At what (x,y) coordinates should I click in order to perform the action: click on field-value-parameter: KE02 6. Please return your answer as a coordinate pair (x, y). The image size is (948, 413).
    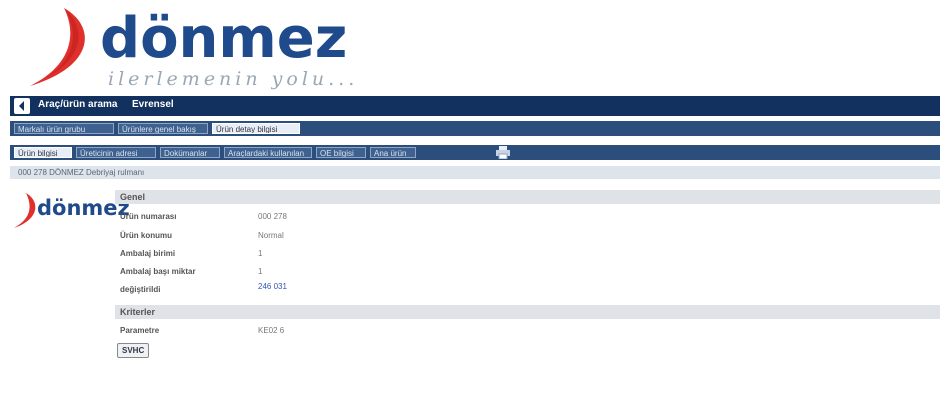
    Looking at the image, I should click on (271, 330).